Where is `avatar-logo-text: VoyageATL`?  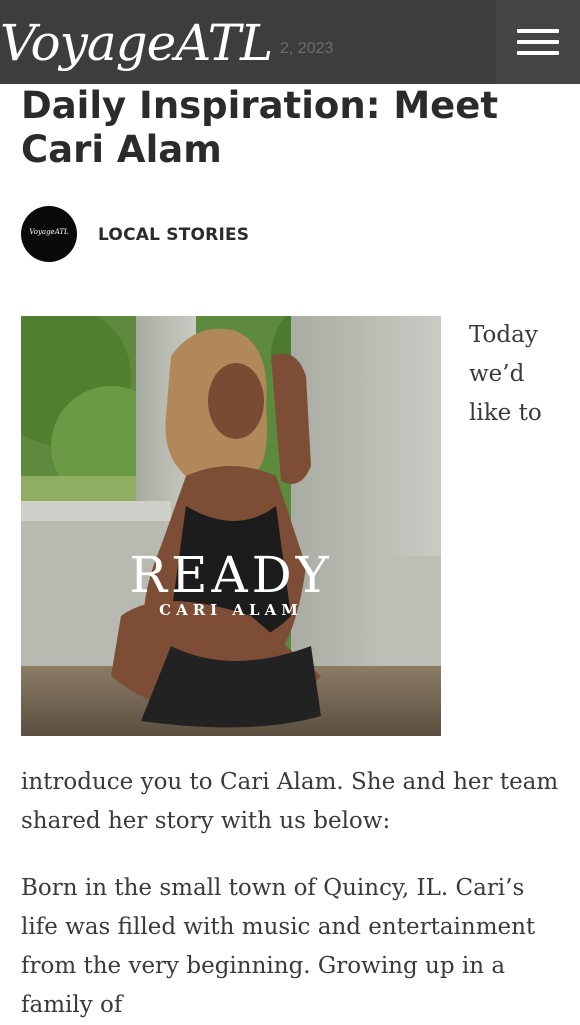
avatar-logo-text: VoyageATL is located at coordinates (49, 232).